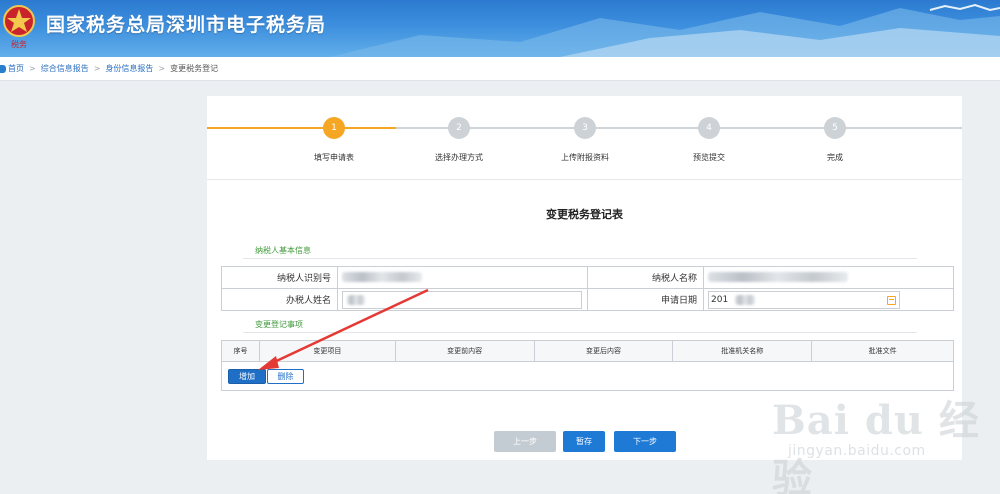  What do you see at coordinates (462, 277) in the screenshot?
I see `taxpayer-id-value` at bounding box center [462, 277].